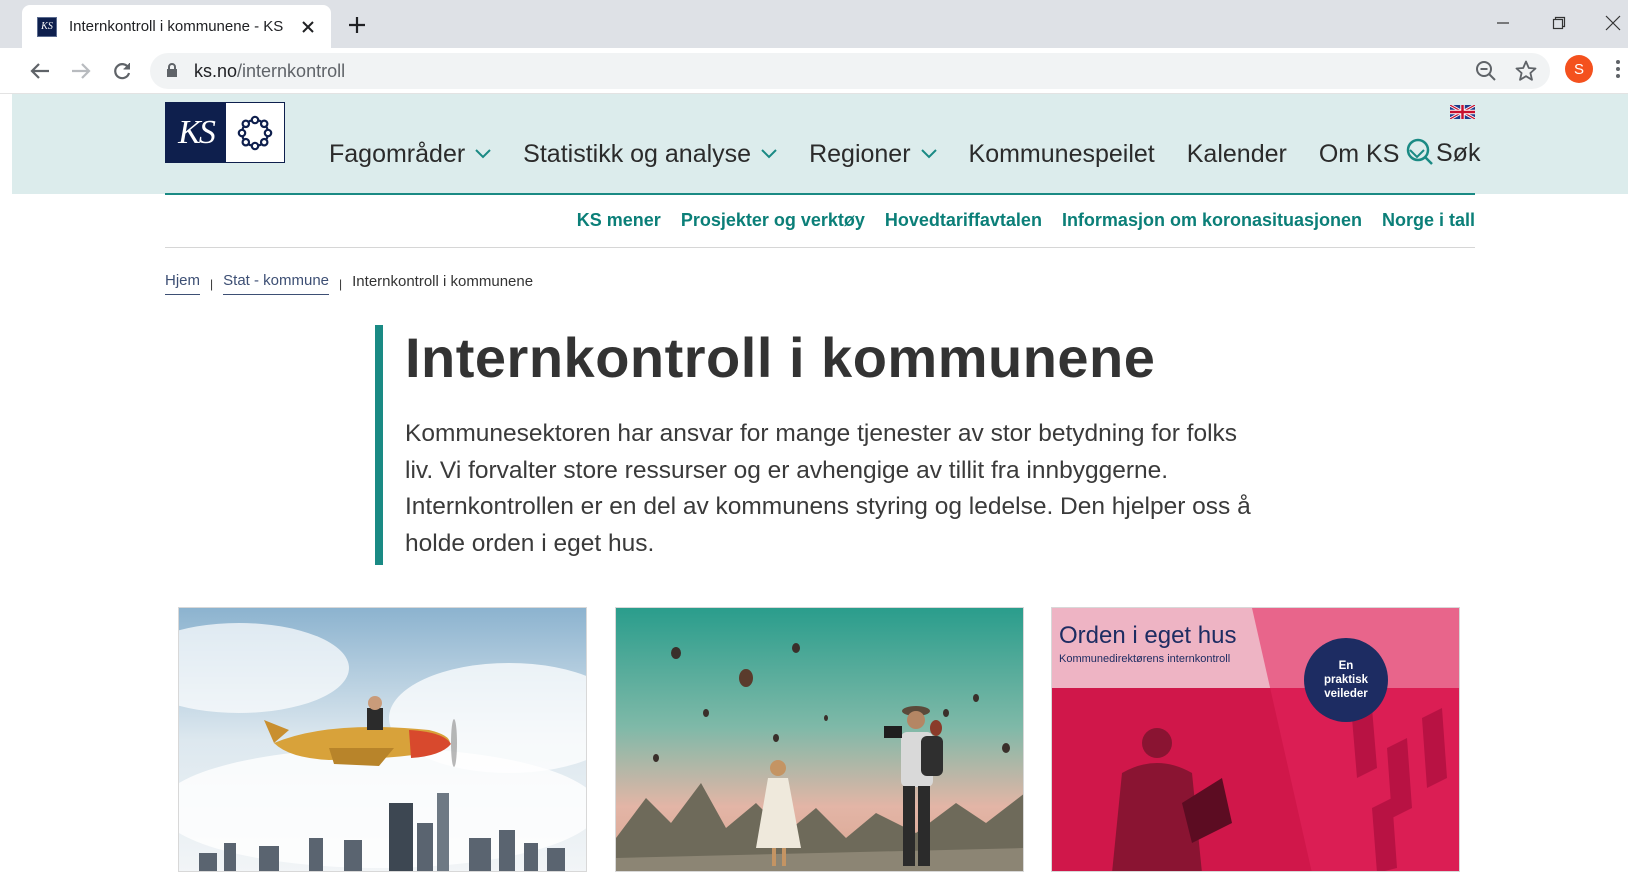  I want to click on balloons-photo, so click(819, 739).